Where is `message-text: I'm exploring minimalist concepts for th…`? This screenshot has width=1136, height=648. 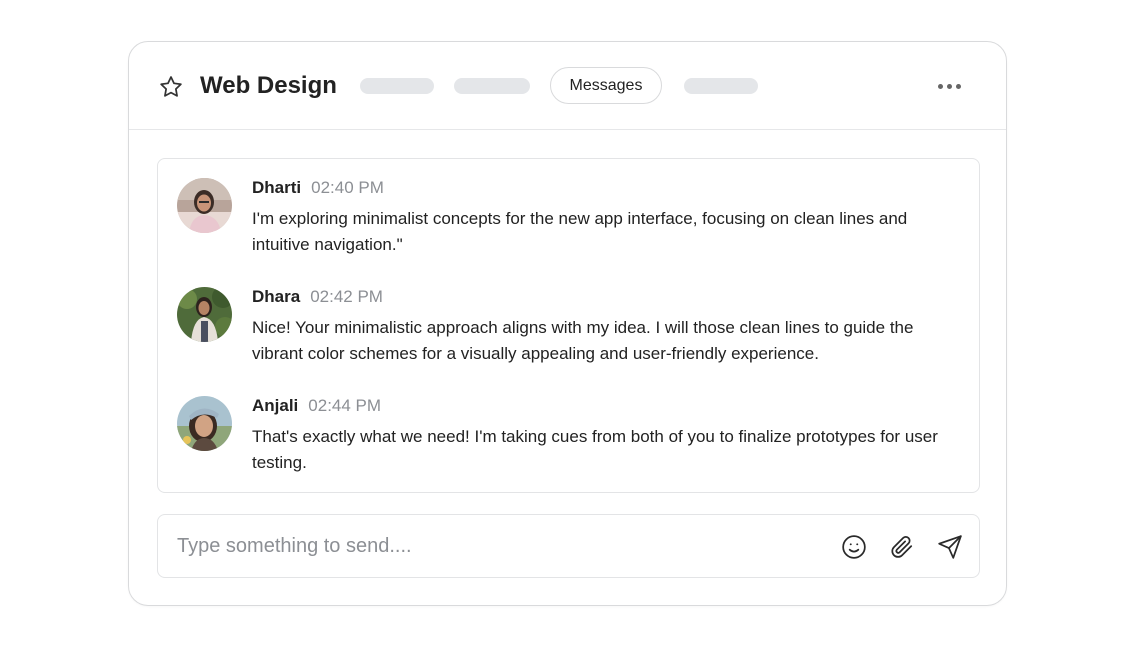
message-text: I'm exploring minimalist concepts for th… is located at coordinates (580, 231).